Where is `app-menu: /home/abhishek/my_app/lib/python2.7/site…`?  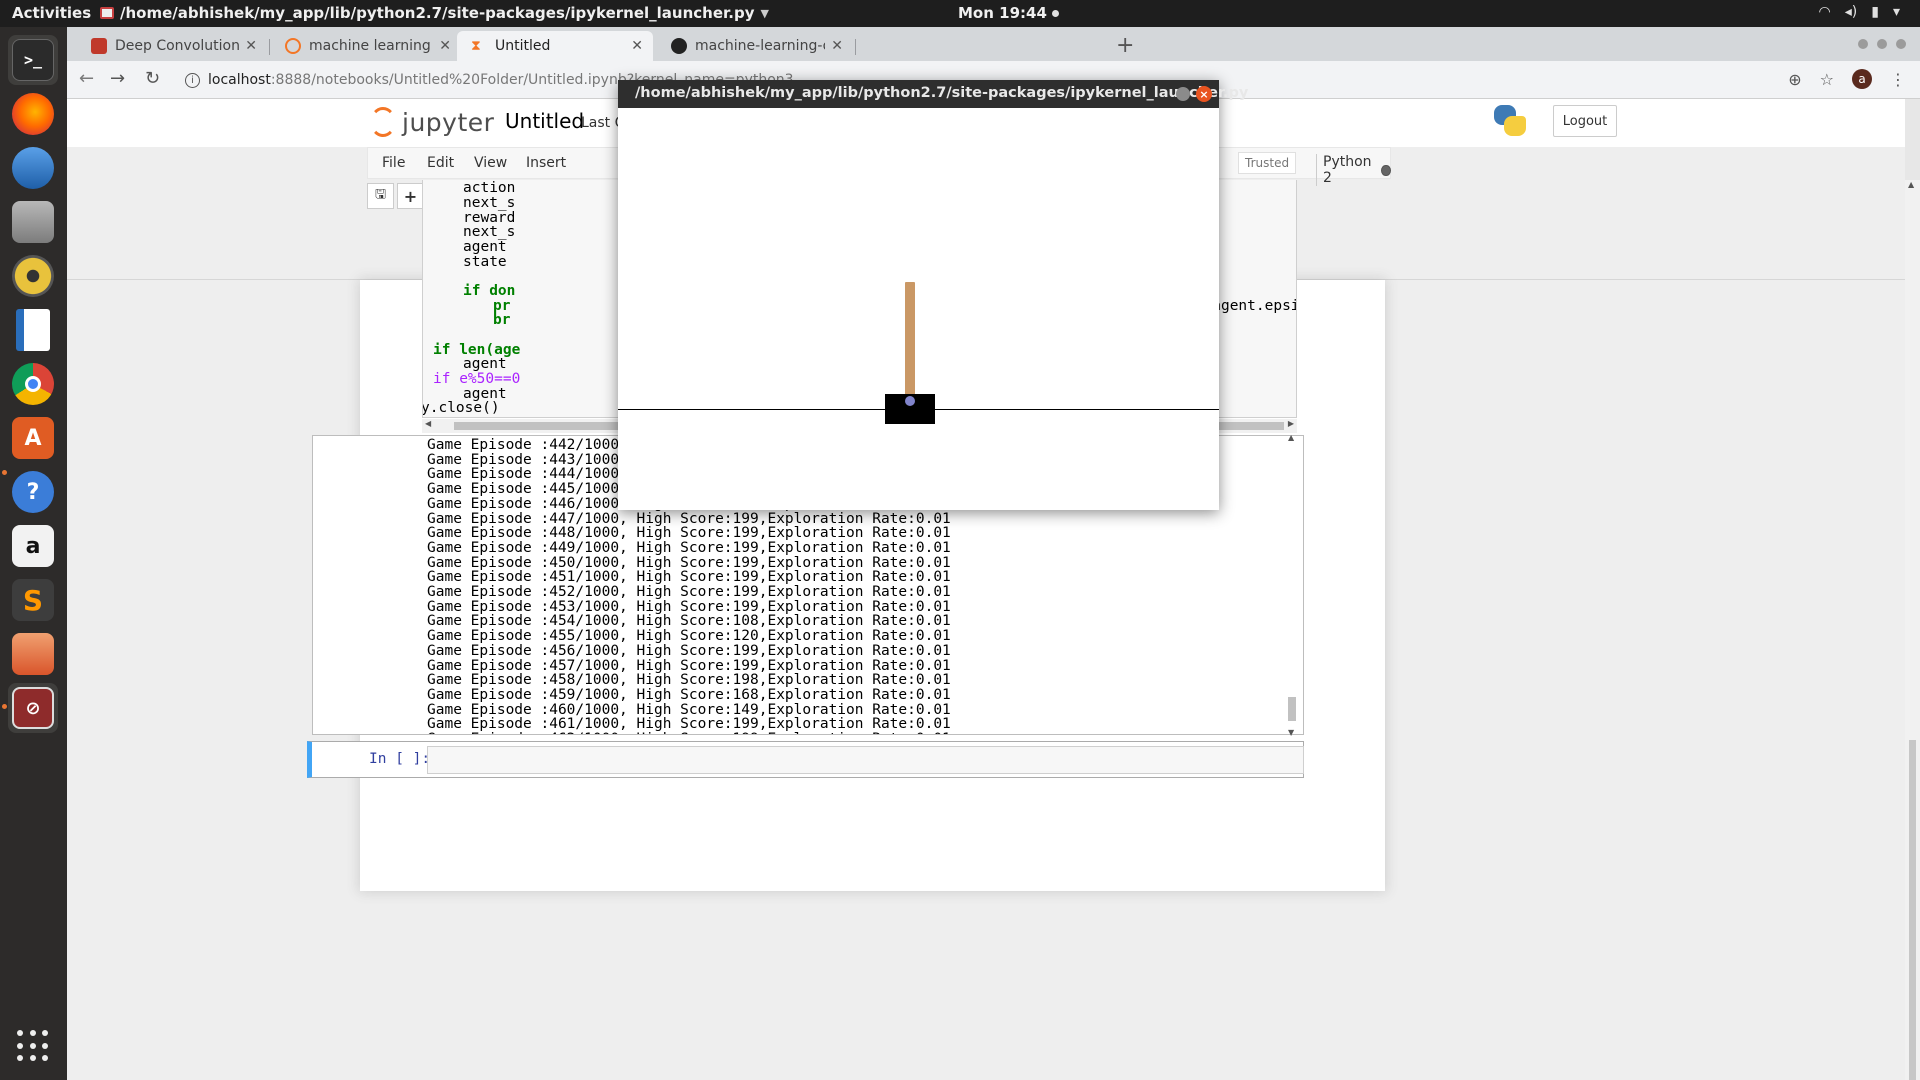 app-menu: /home/abhishek/my_app/lib/python2.7/site… is located at coordinates (434, 13).